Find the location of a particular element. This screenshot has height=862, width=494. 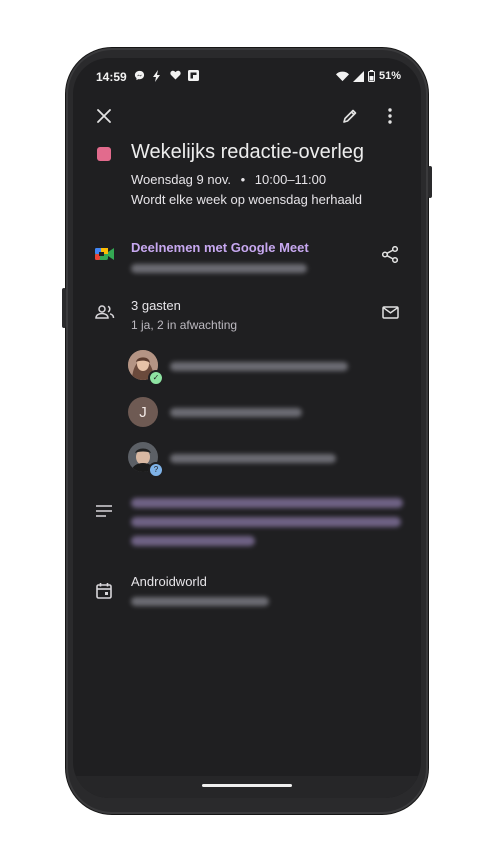

flipboard-icon is located at coordinates (193, 76).